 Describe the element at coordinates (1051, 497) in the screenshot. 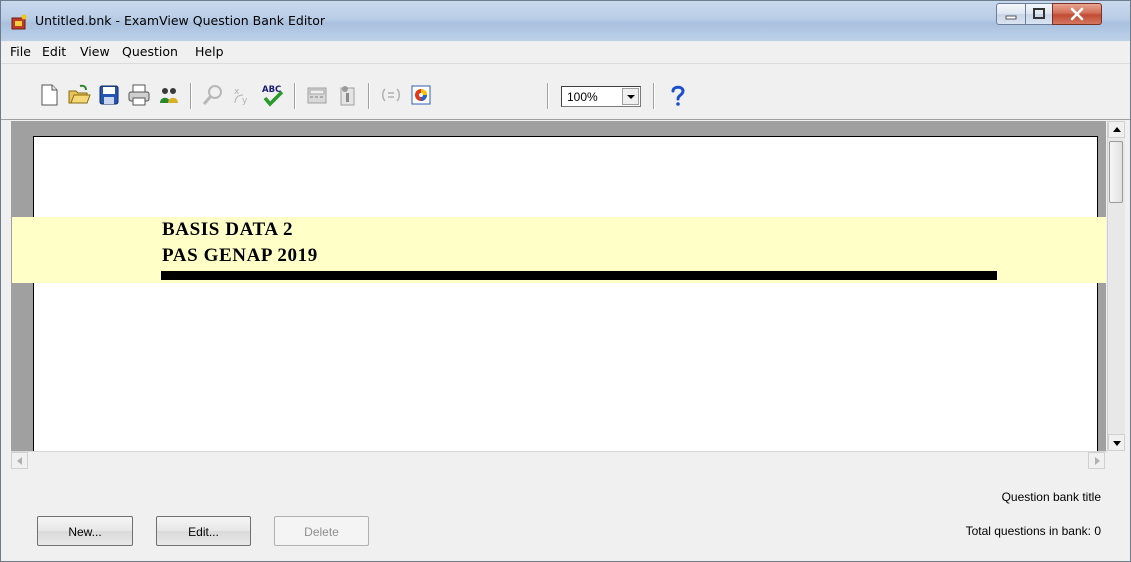

I see `bank-title-label: Question bank title` at that location.